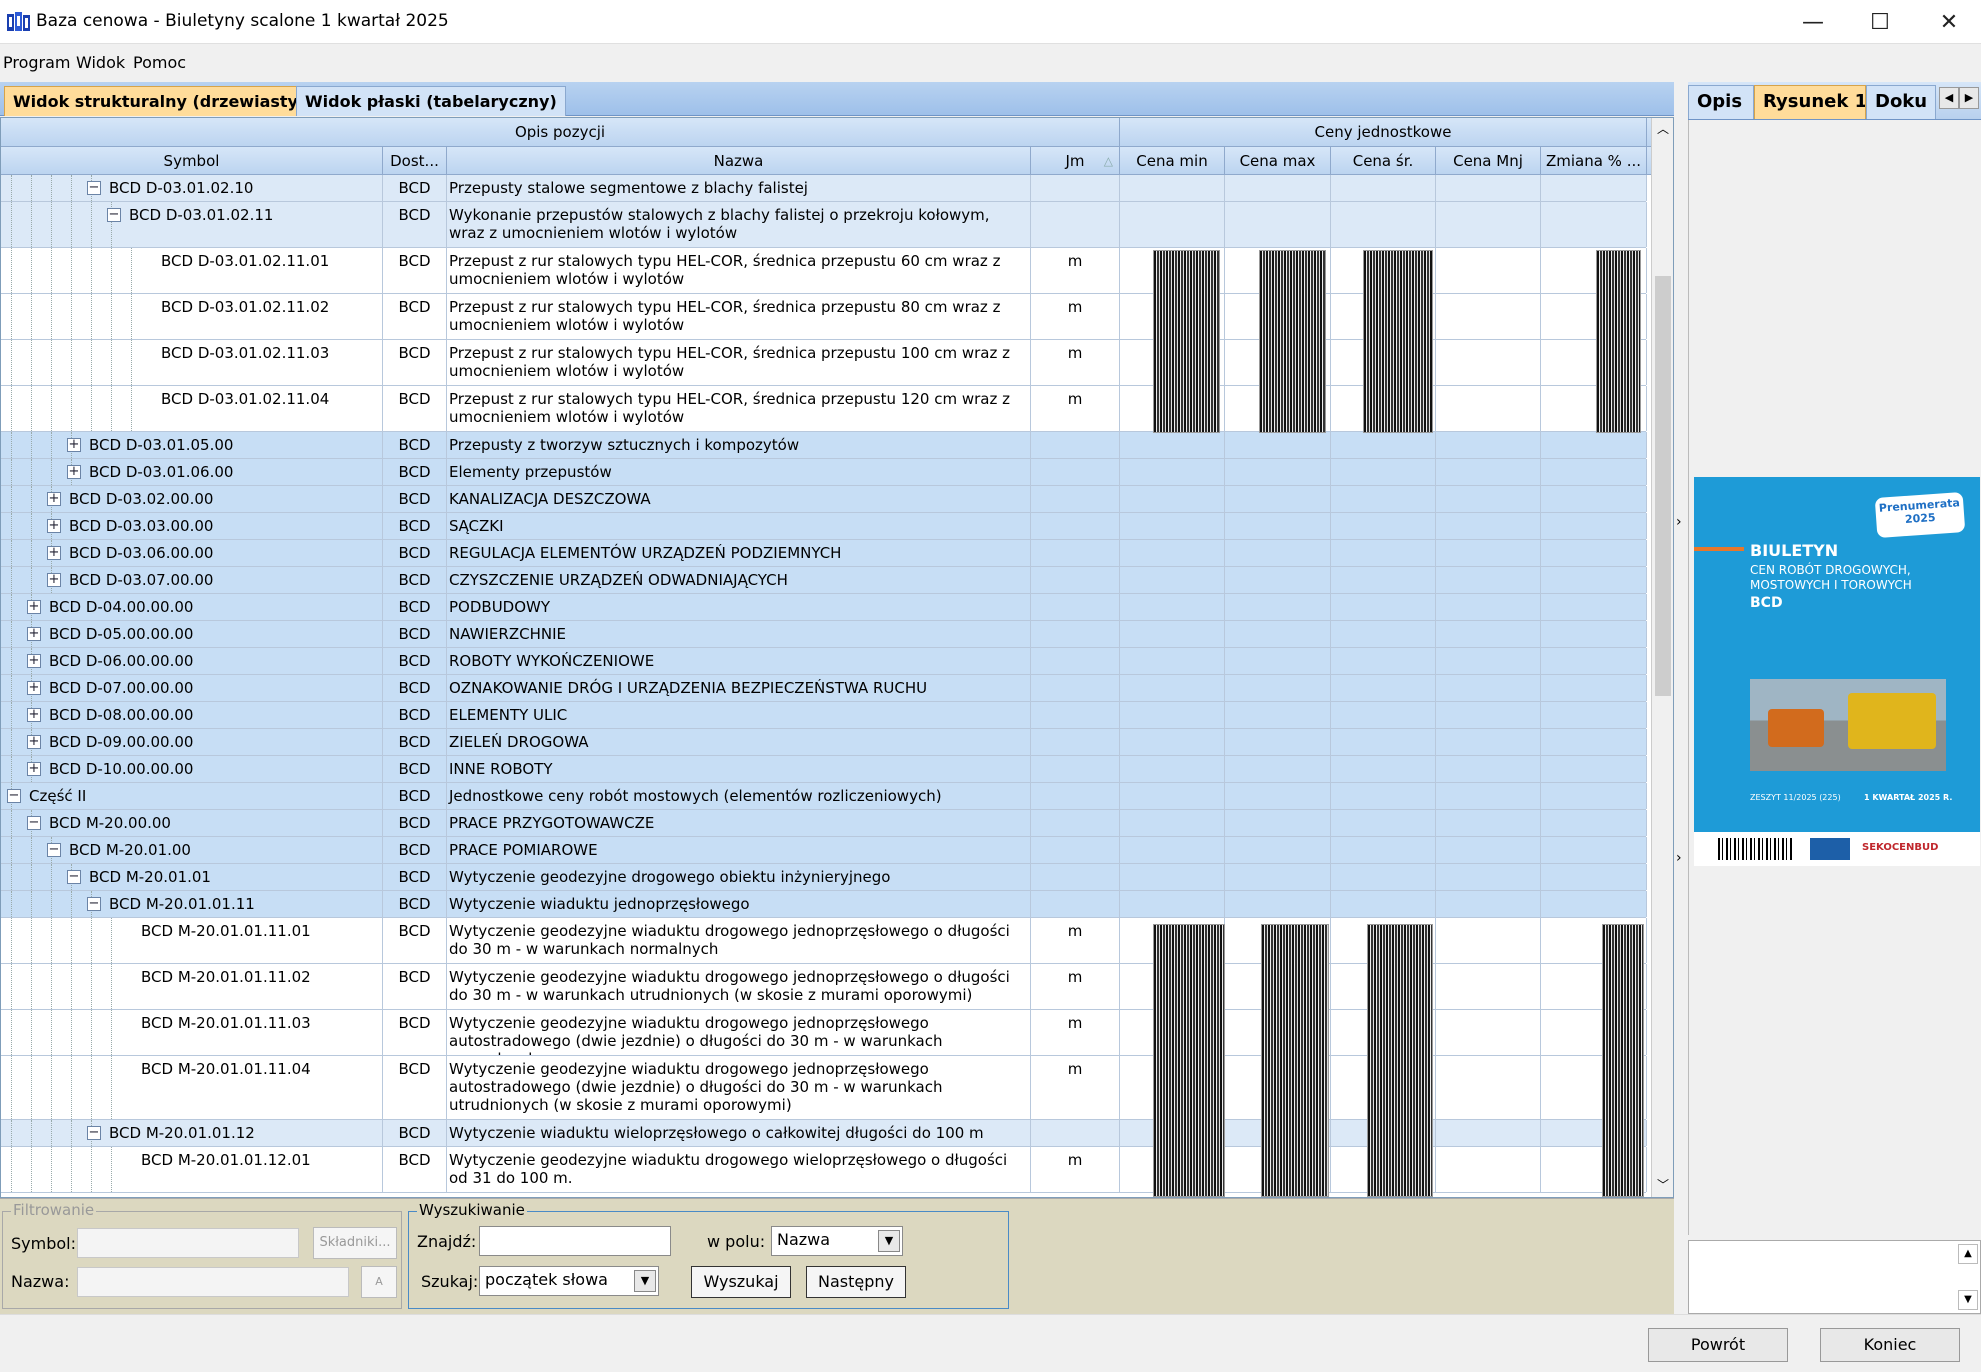 The height and width of the screenshot is (1372, 1981). I want to click on symbol-filter-input, so click(188, 1243).